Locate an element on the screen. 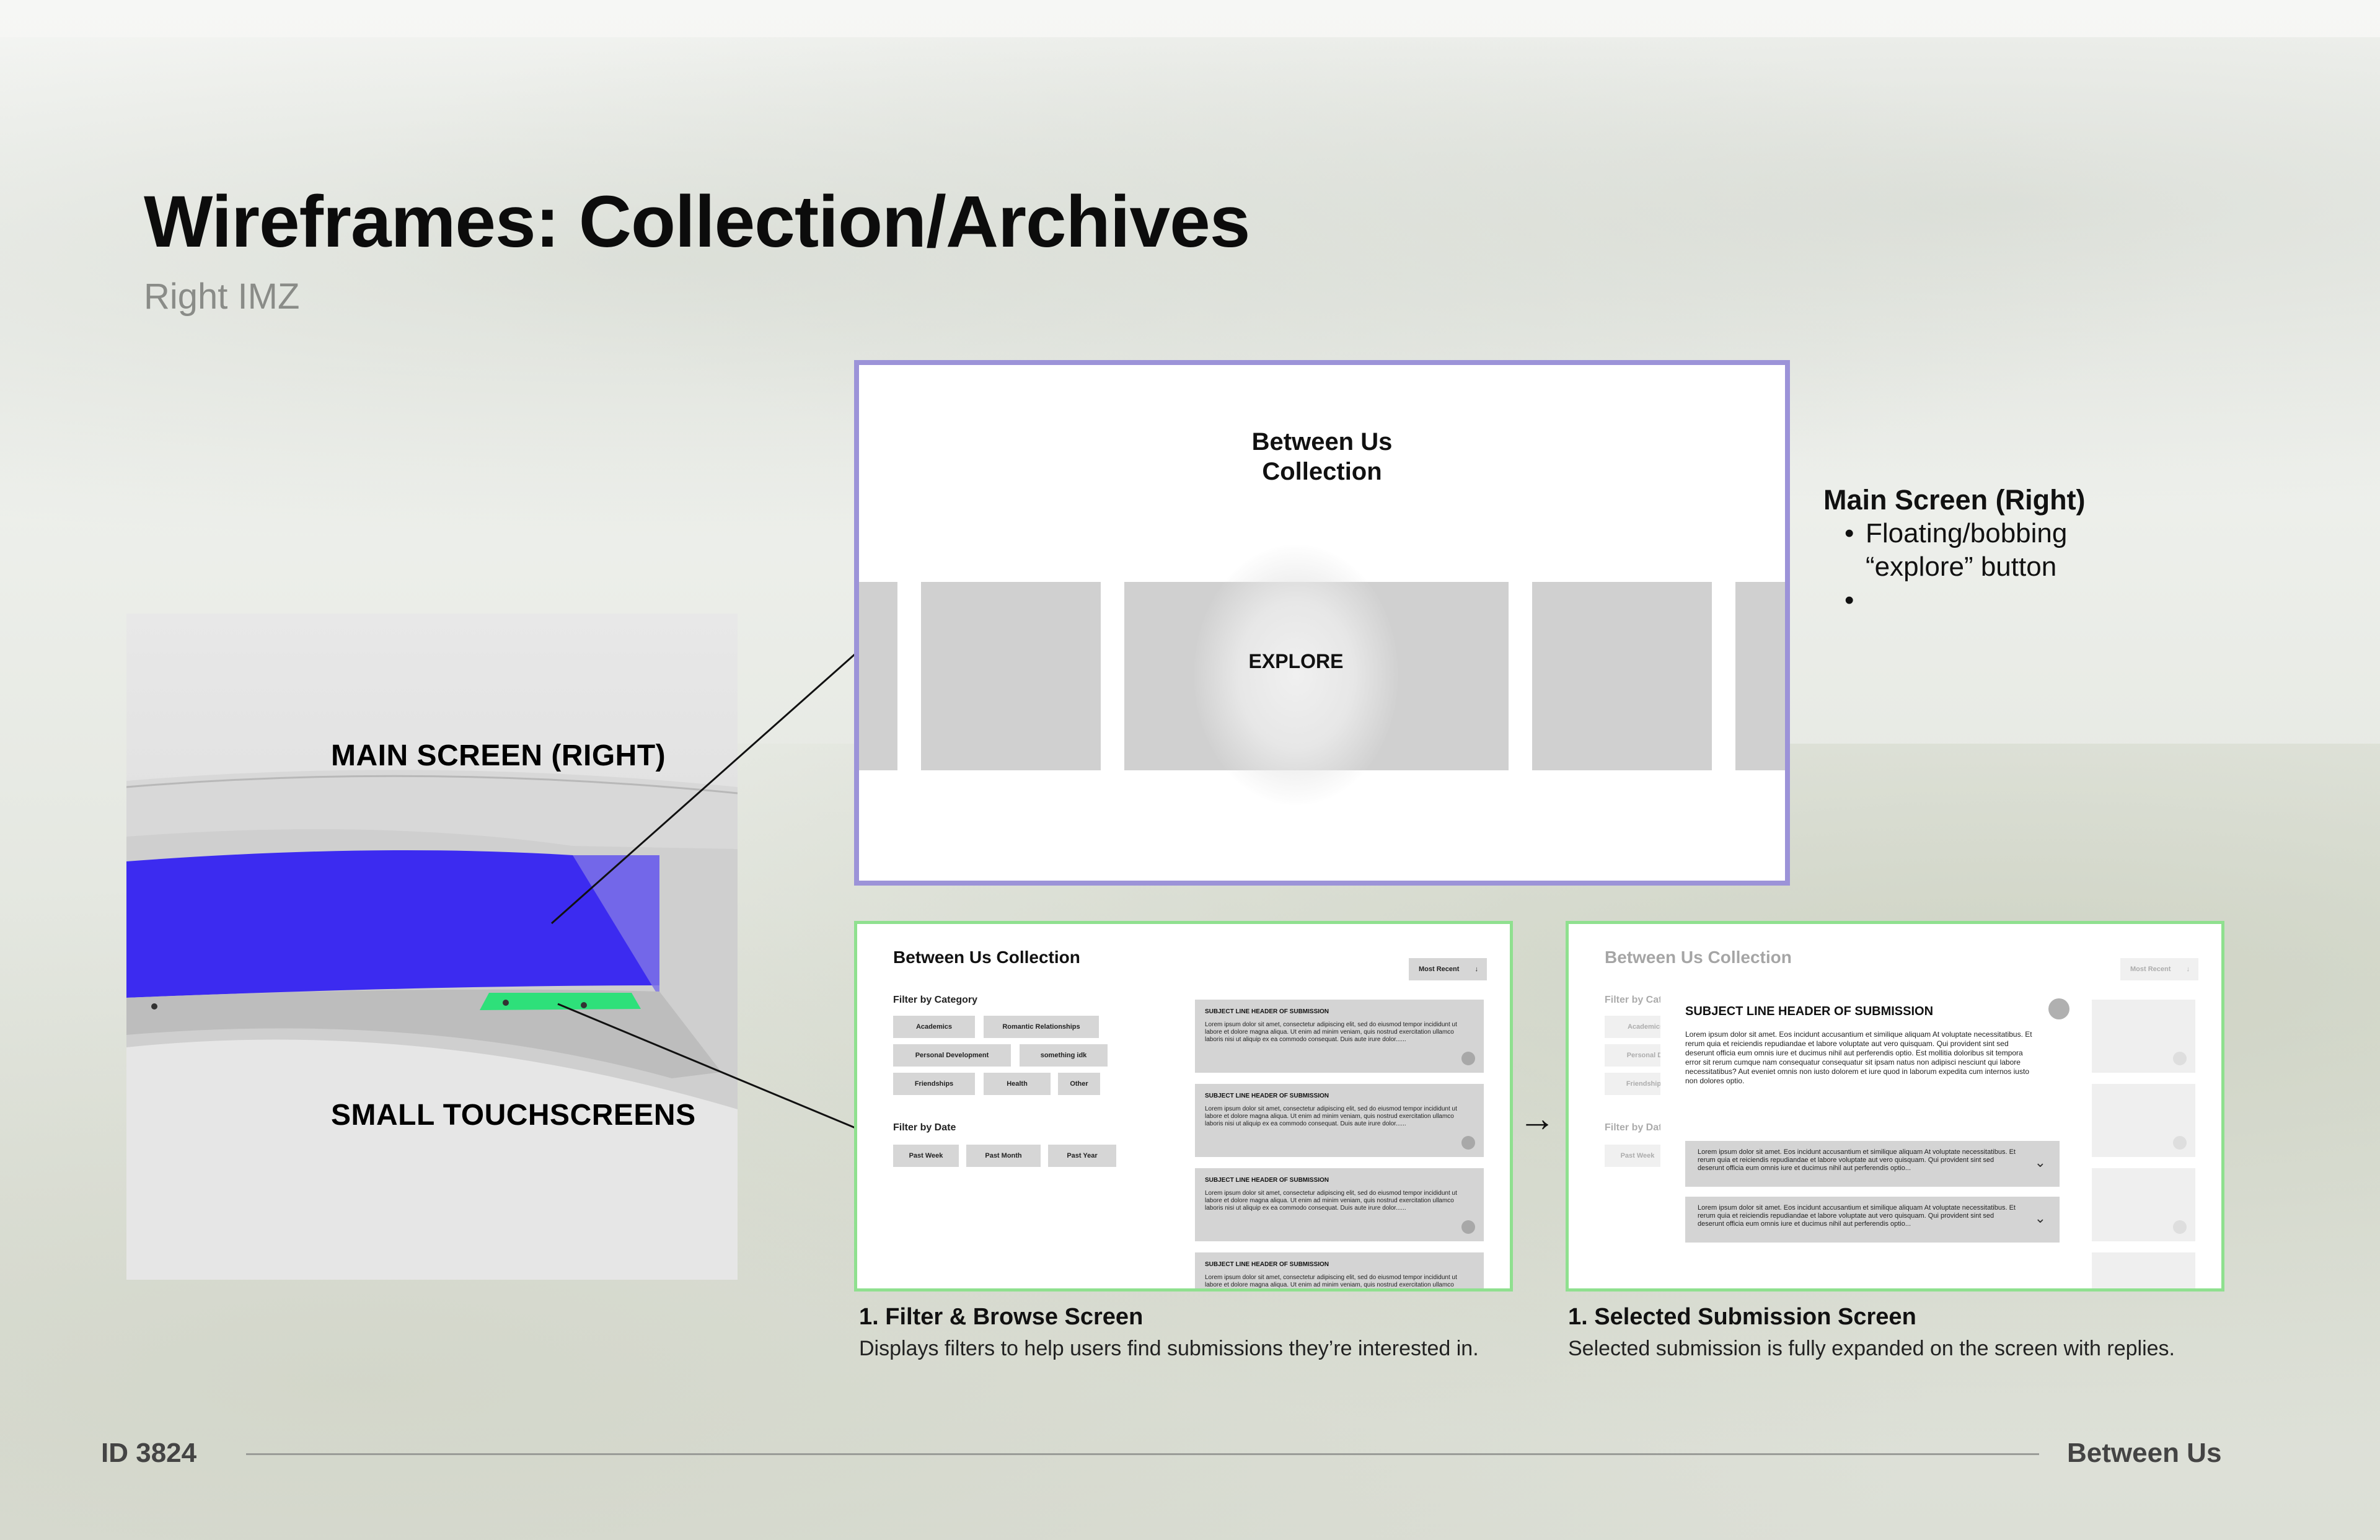 The image size is (2380, 1540). filter-date-label: Filter by Date is located at coordinates (924, 1127).